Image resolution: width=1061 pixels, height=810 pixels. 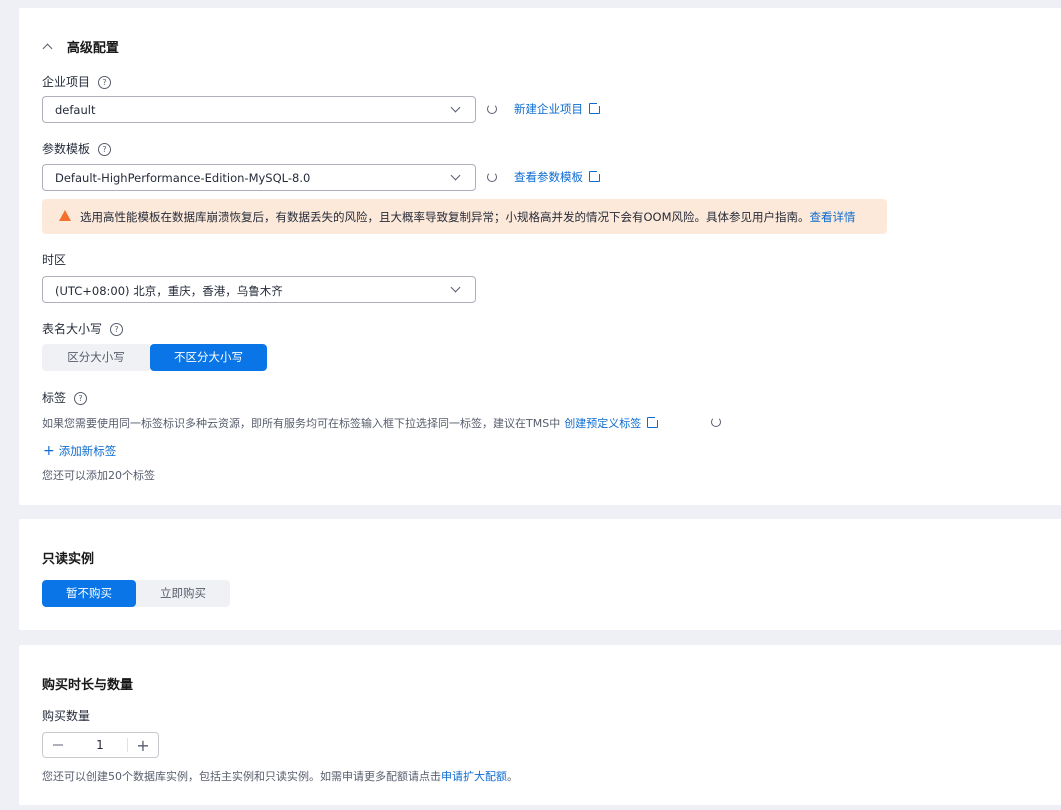 I want to click on enterprise-project-value: default, so click(x=75, y=110).